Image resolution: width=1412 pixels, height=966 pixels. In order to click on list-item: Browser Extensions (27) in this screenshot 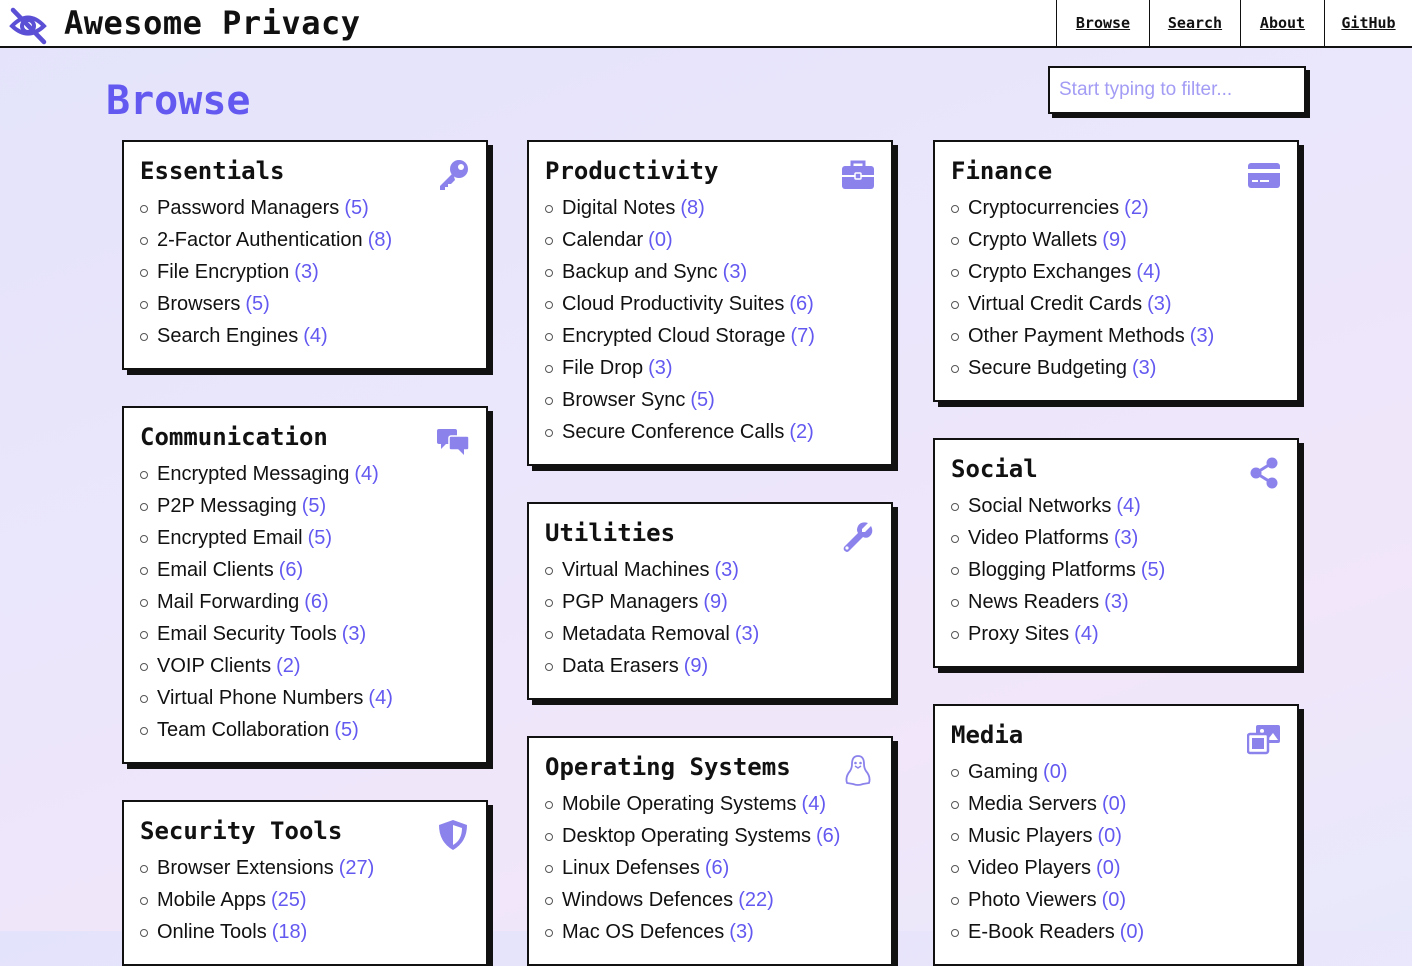, I will do `click(305, 868)`.